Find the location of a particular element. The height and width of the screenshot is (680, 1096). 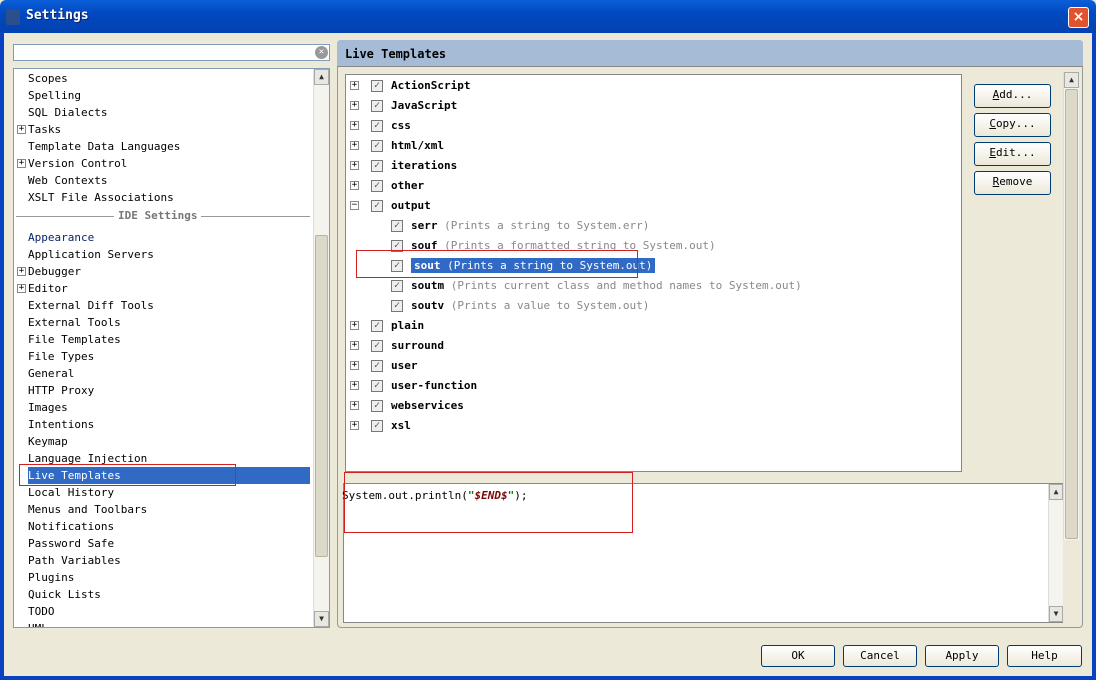

editor-scrollbar: ▲ ▼ is located at coordinates (1055, 553).